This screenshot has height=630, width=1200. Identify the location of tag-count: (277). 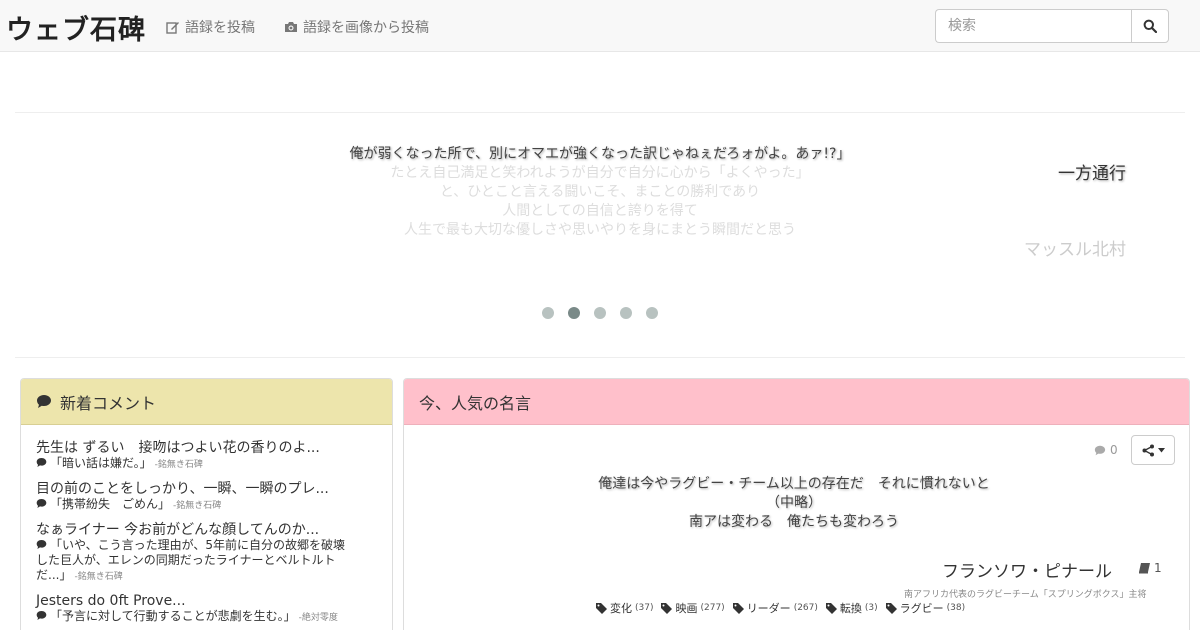
(712, 608).